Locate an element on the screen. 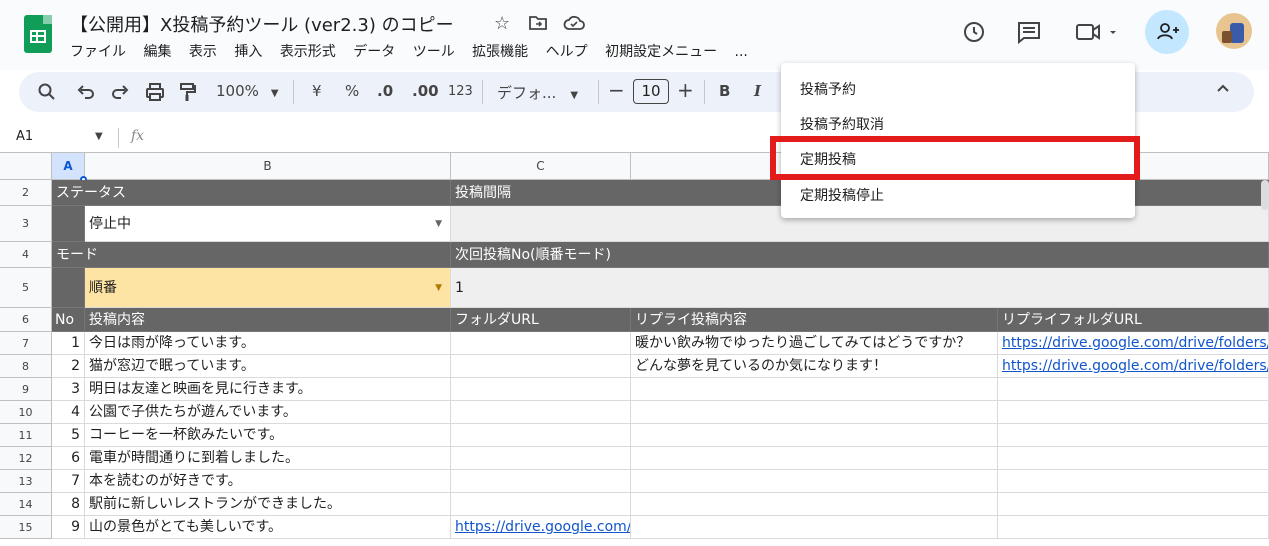 The image size is (1269, 546). cell-reply-content: 暖かい飲み物でゆったり過ごしてみてはどうですか？ is located at coordinates (814, 343).